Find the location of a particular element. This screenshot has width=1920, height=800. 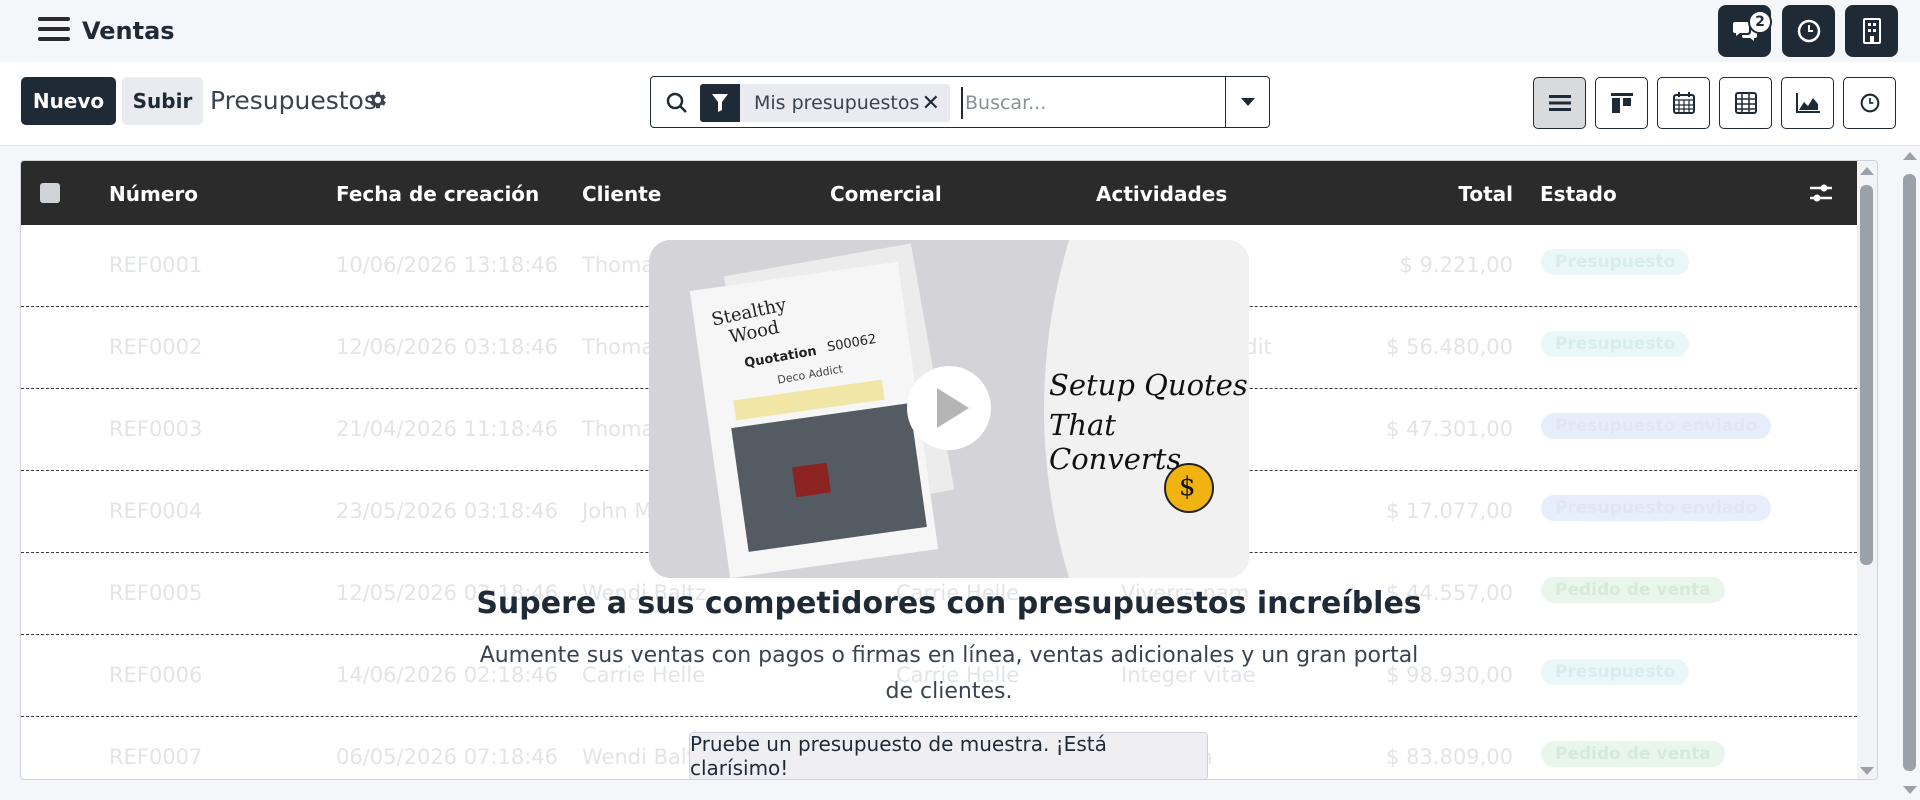

list-icon is located at coordinates (1559, 103).